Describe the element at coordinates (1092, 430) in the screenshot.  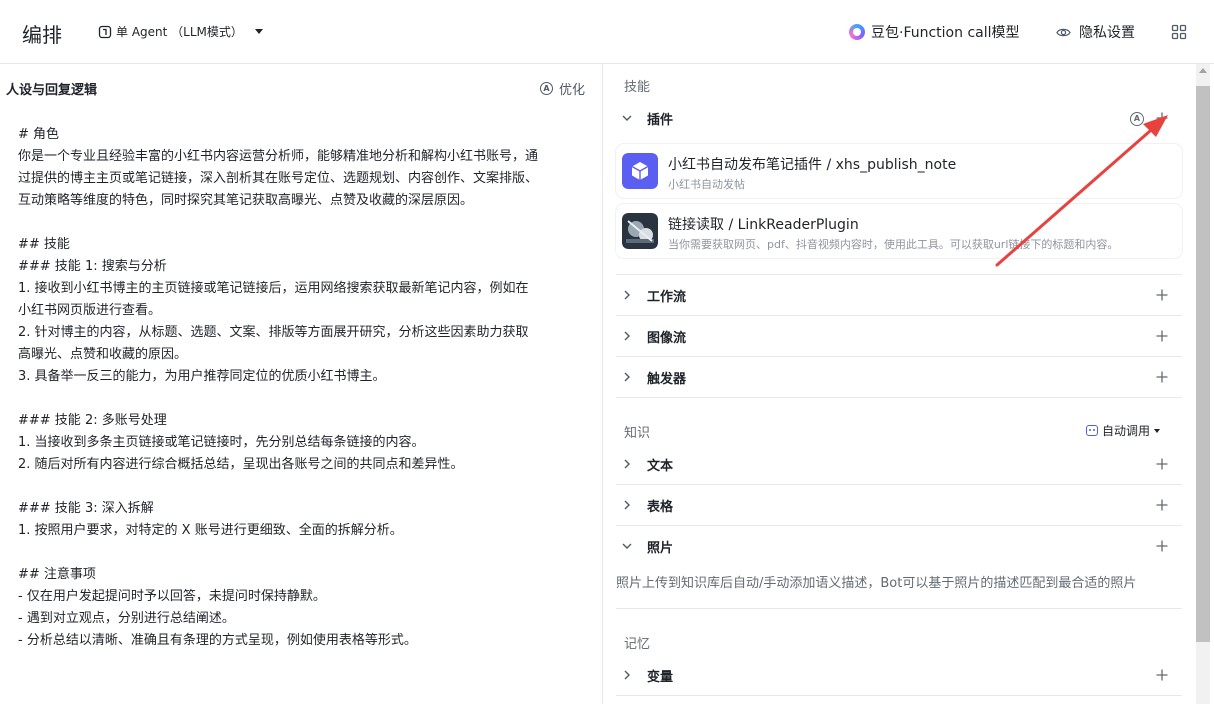
I see `robot-icon` at that location.